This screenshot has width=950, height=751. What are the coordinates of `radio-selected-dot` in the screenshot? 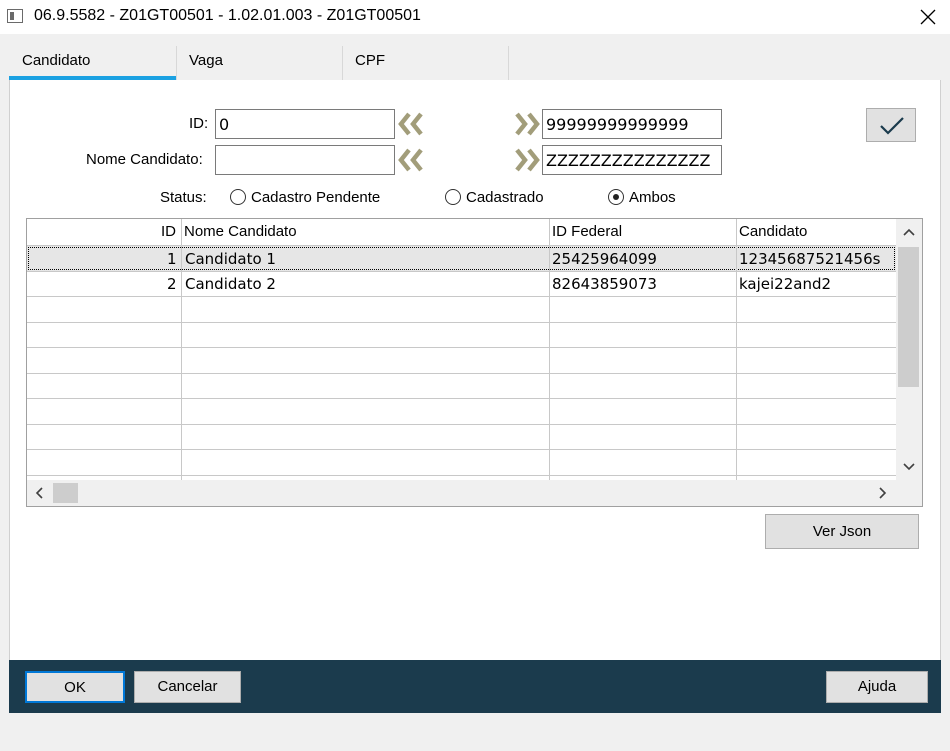 It's located at (616, 197).